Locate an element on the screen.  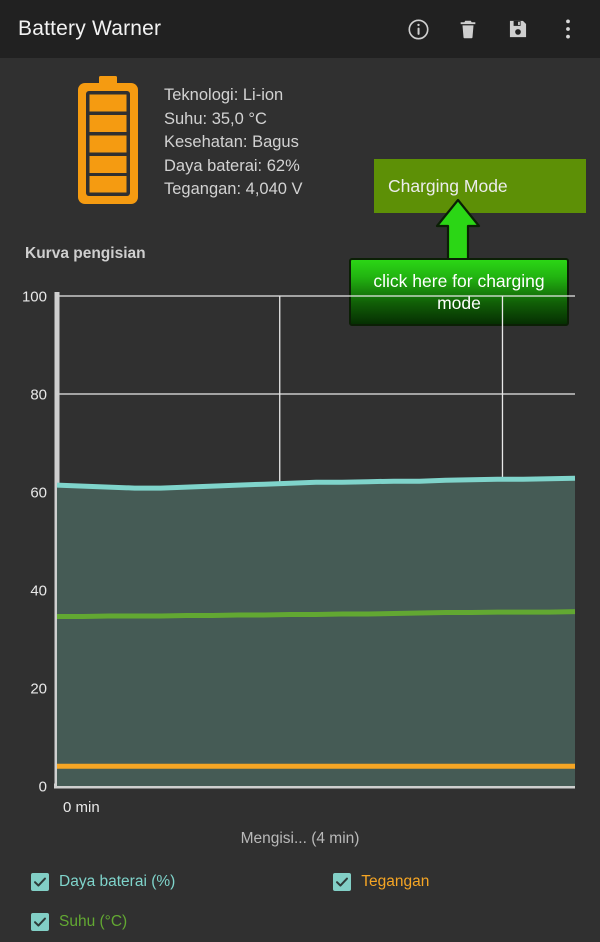
chart-legend: Daya baterai (%) Tegangan Suhu (°C) is located at coordinates (300, 902).